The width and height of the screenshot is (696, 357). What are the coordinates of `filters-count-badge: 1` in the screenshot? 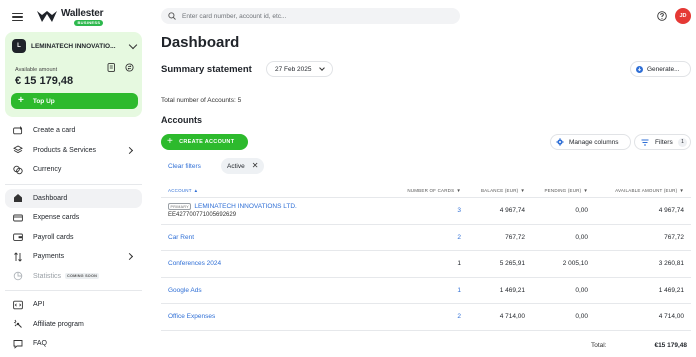 It's located at (682, 142).